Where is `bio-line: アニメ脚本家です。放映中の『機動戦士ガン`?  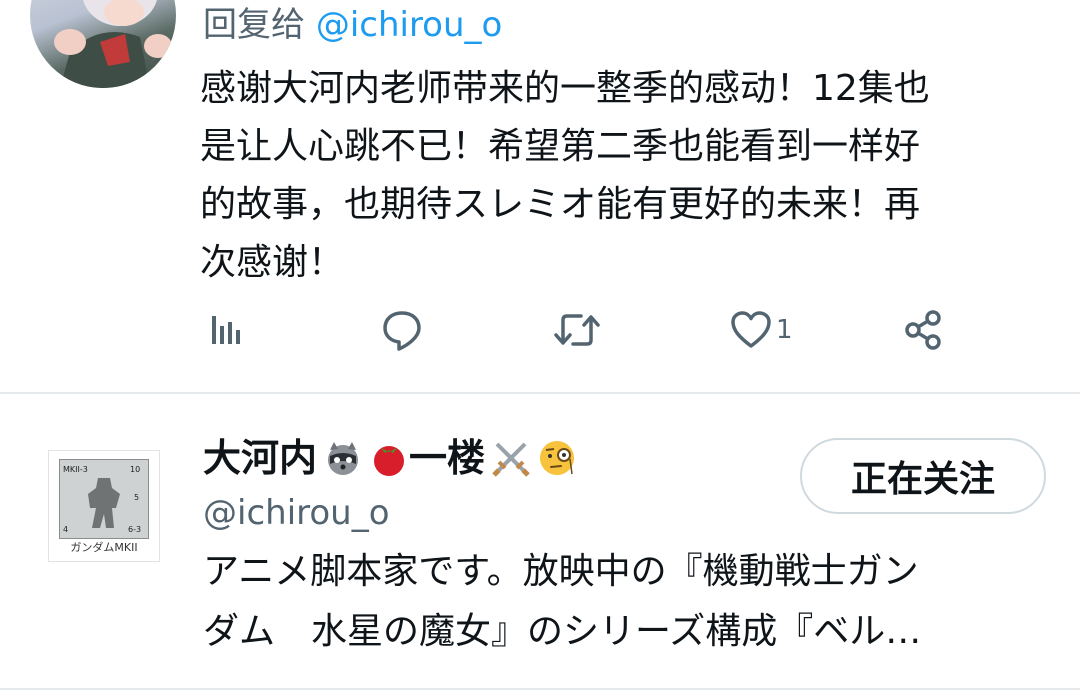
bio-line: アニメ脚本家です。放映中の『機動戦士ガン is located at coordinates (561, 571).